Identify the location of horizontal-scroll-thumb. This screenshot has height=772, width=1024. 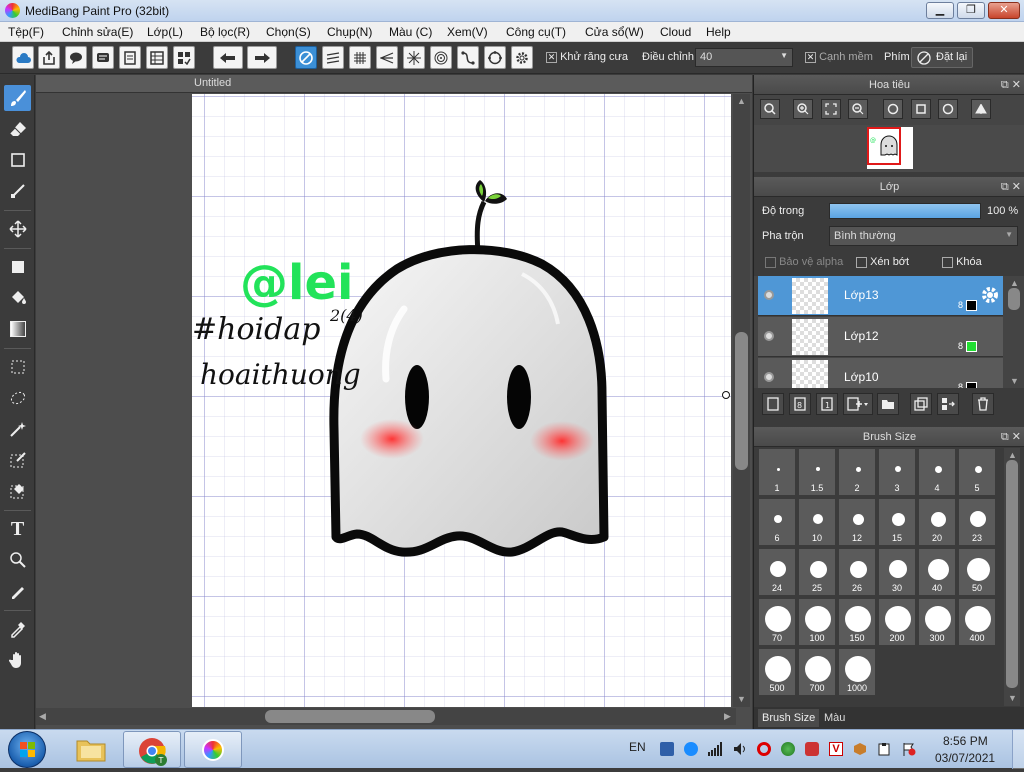
(350, 716).